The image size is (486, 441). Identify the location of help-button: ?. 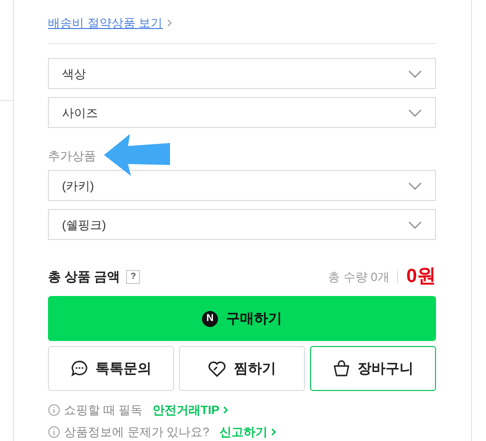
(133, 277).